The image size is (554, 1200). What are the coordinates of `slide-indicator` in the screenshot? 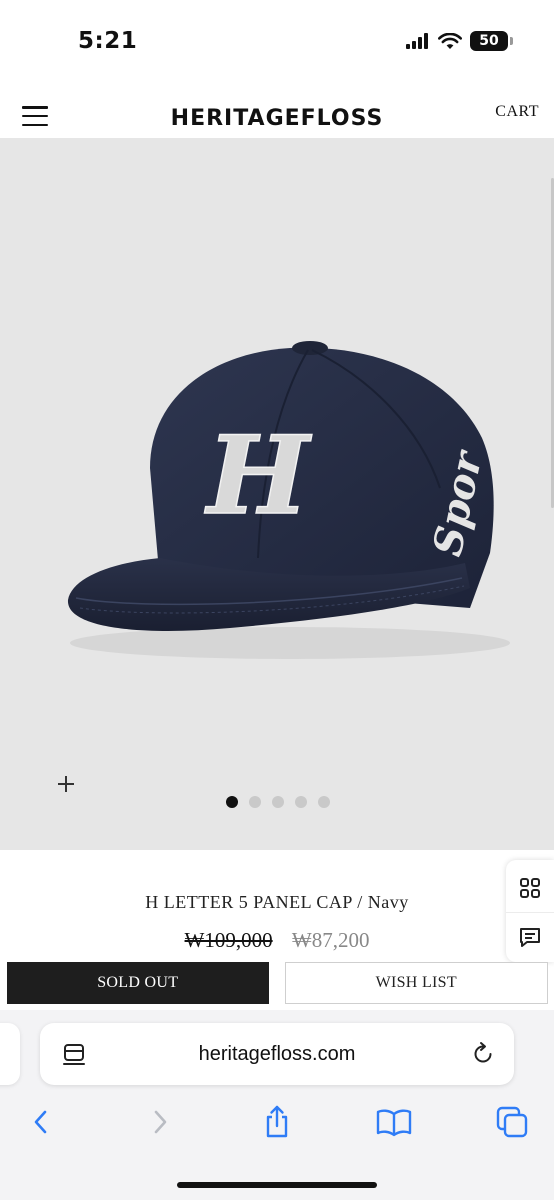 It's located at (278, 802).